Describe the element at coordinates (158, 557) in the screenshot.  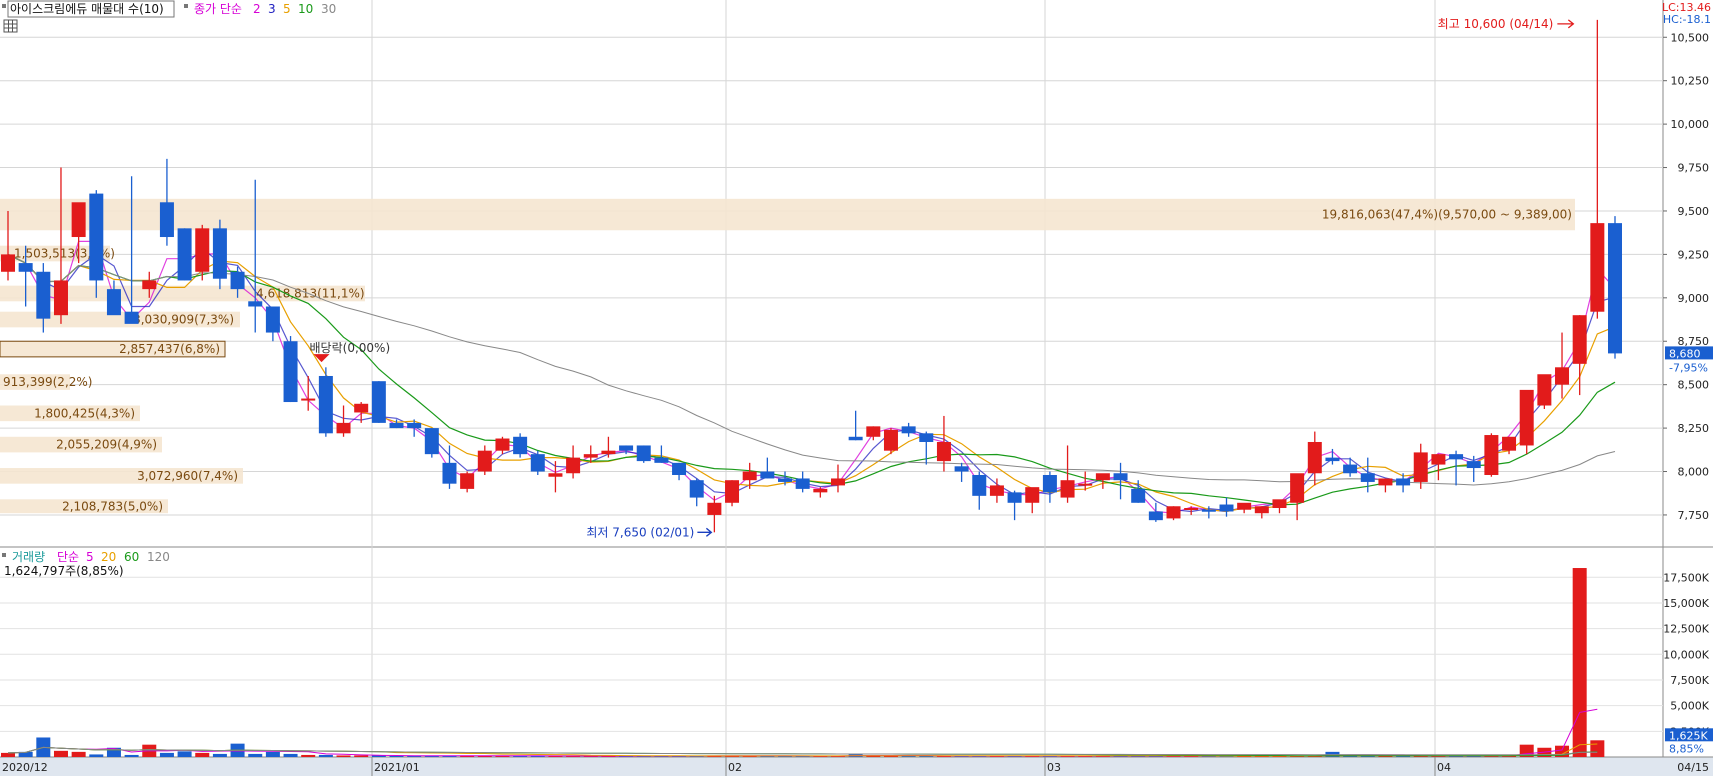
I see `volume-ma-period: 120` at that location.